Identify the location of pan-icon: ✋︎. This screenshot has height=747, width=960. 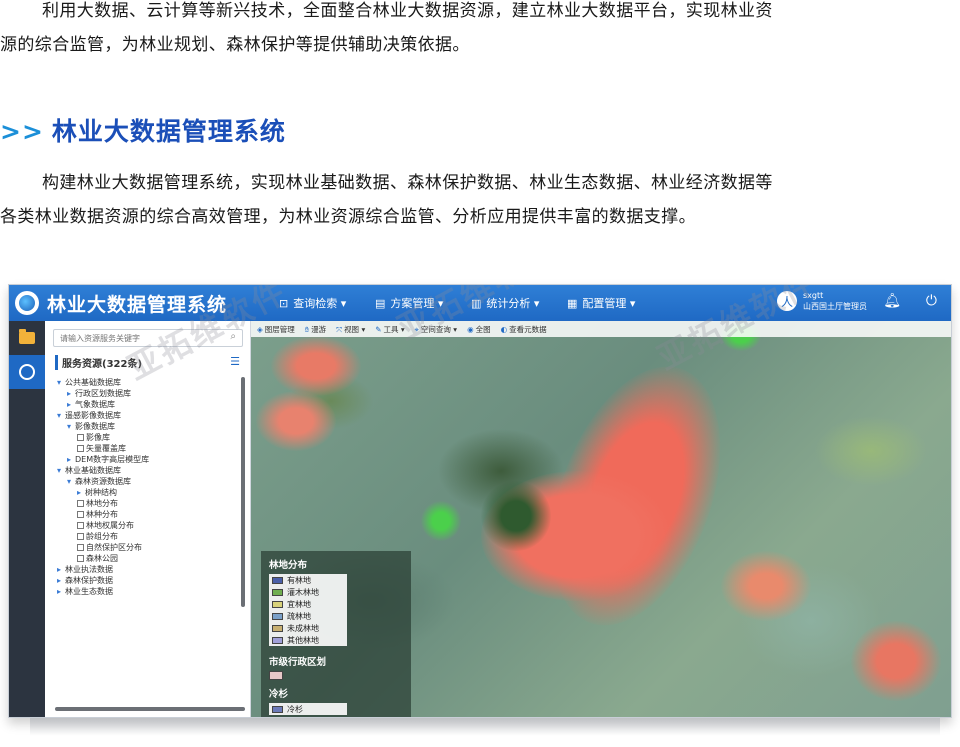
(307, 329).